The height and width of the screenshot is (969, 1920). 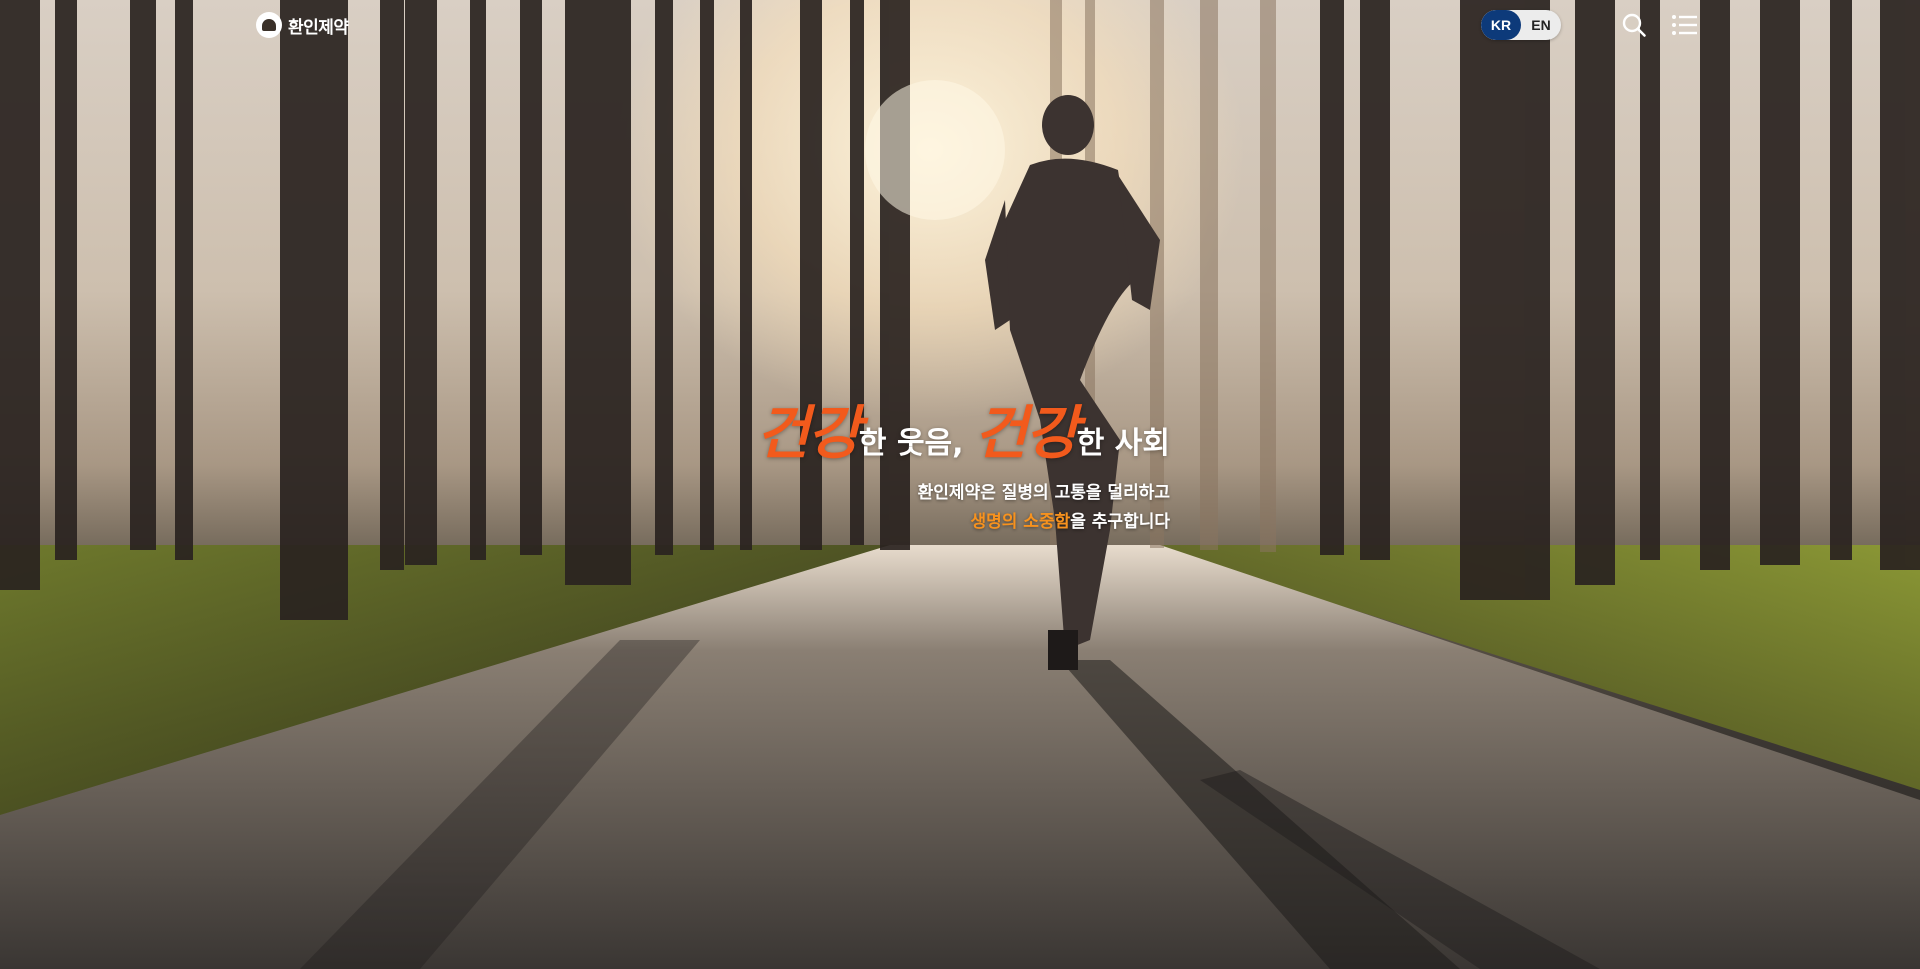 I want to click on subline-rest: 을 추구합니다, so click(x=1120, y=522).